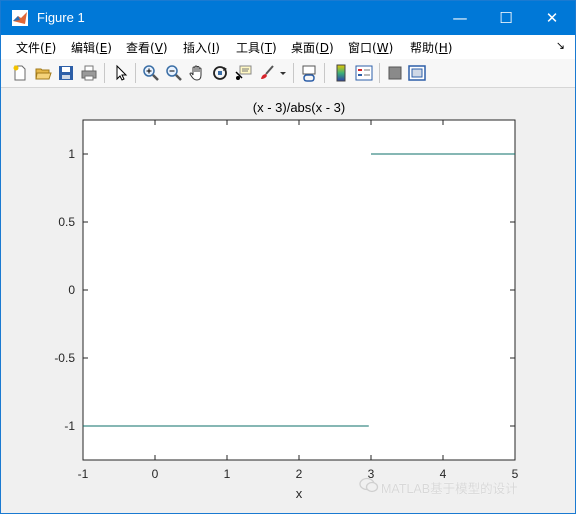 The width and height of the screenshot is (576, 514). I want to click on legend-button, so click(364, 73).